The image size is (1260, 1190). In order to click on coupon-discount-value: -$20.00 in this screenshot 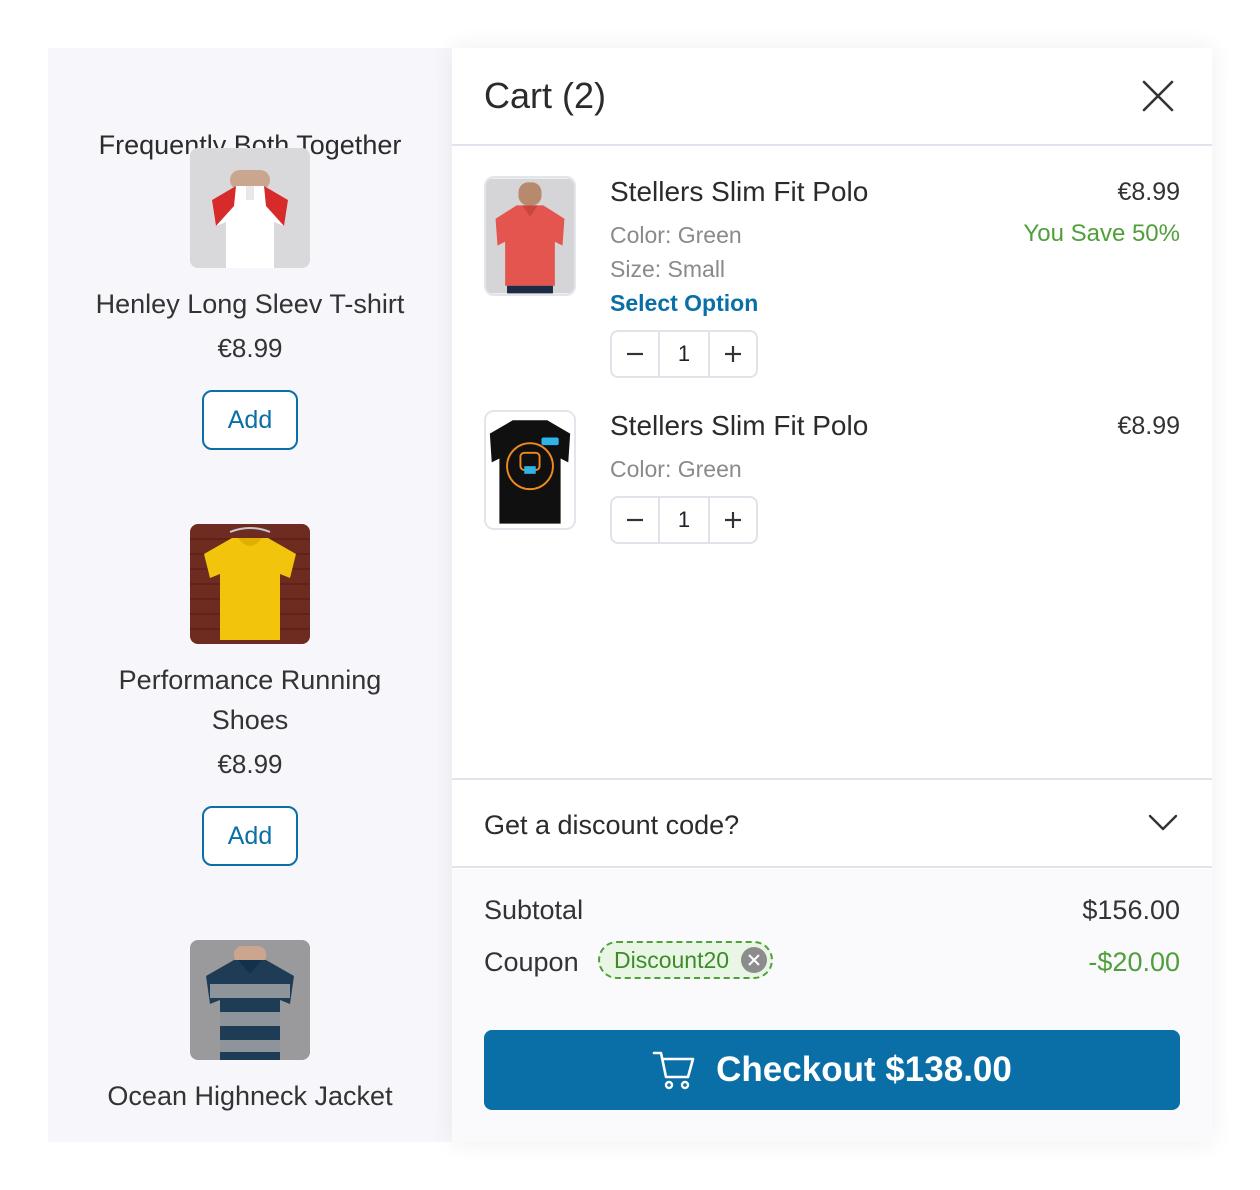, I will do `click(1134, 962)`.